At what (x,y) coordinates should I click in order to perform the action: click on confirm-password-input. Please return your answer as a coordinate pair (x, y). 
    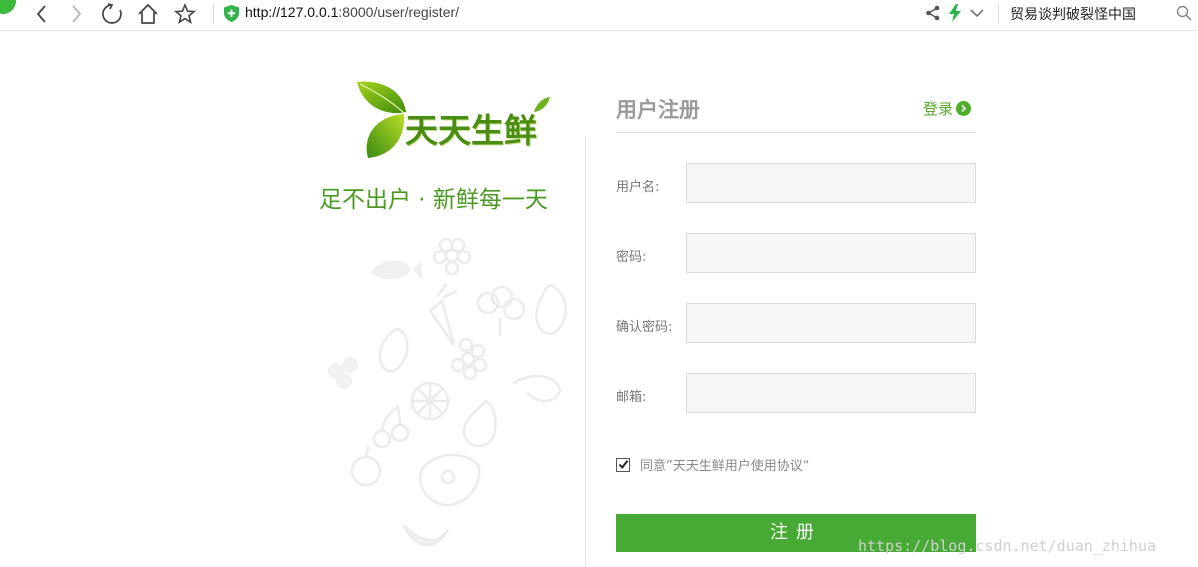
    Looking at the image, I should click on (831, 323).